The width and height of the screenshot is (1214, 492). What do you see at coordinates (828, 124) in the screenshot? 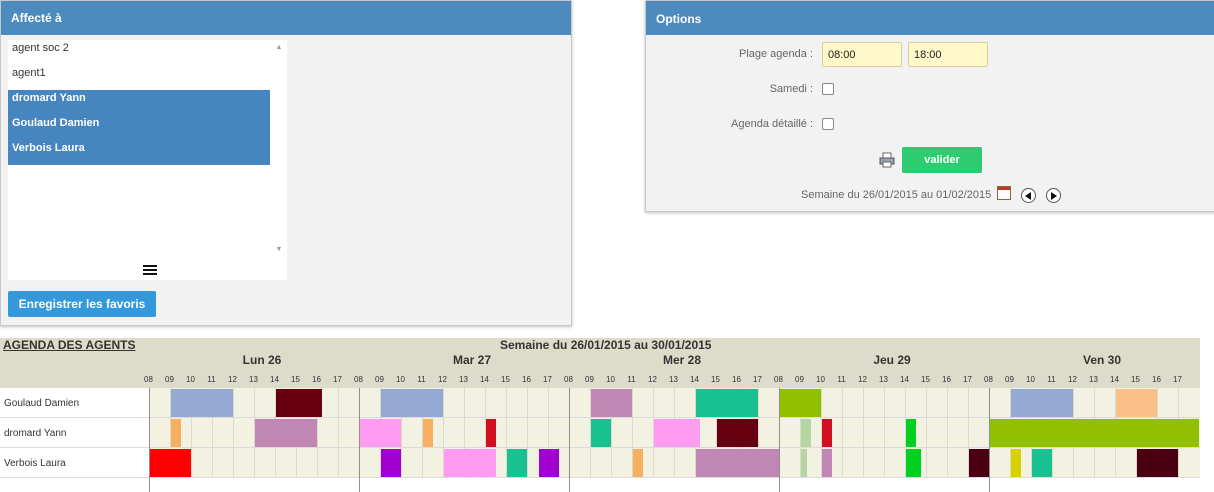
I see `detailed-agenda-checkbox` at bounding box center [828, 124].